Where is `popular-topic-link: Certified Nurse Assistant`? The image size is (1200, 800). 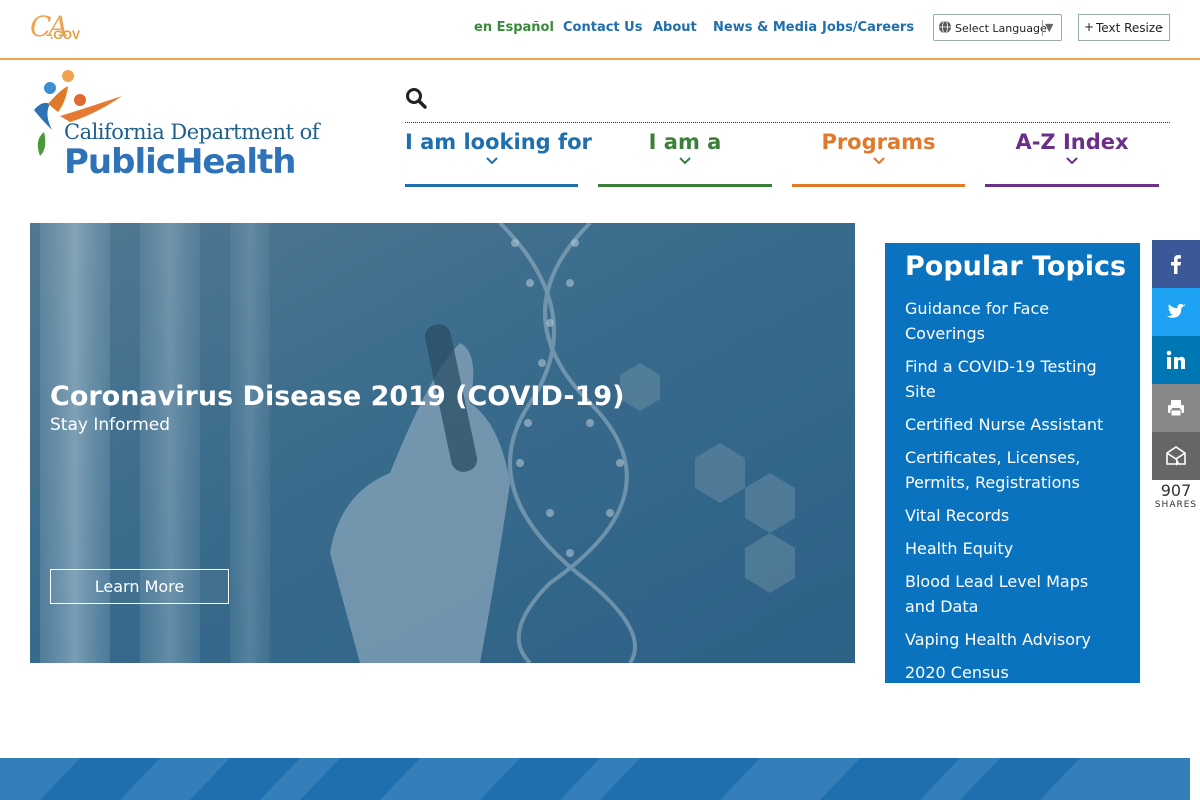 popular-topic-link: Certified Nurse Assistant is located at coordinates (1012, 424).